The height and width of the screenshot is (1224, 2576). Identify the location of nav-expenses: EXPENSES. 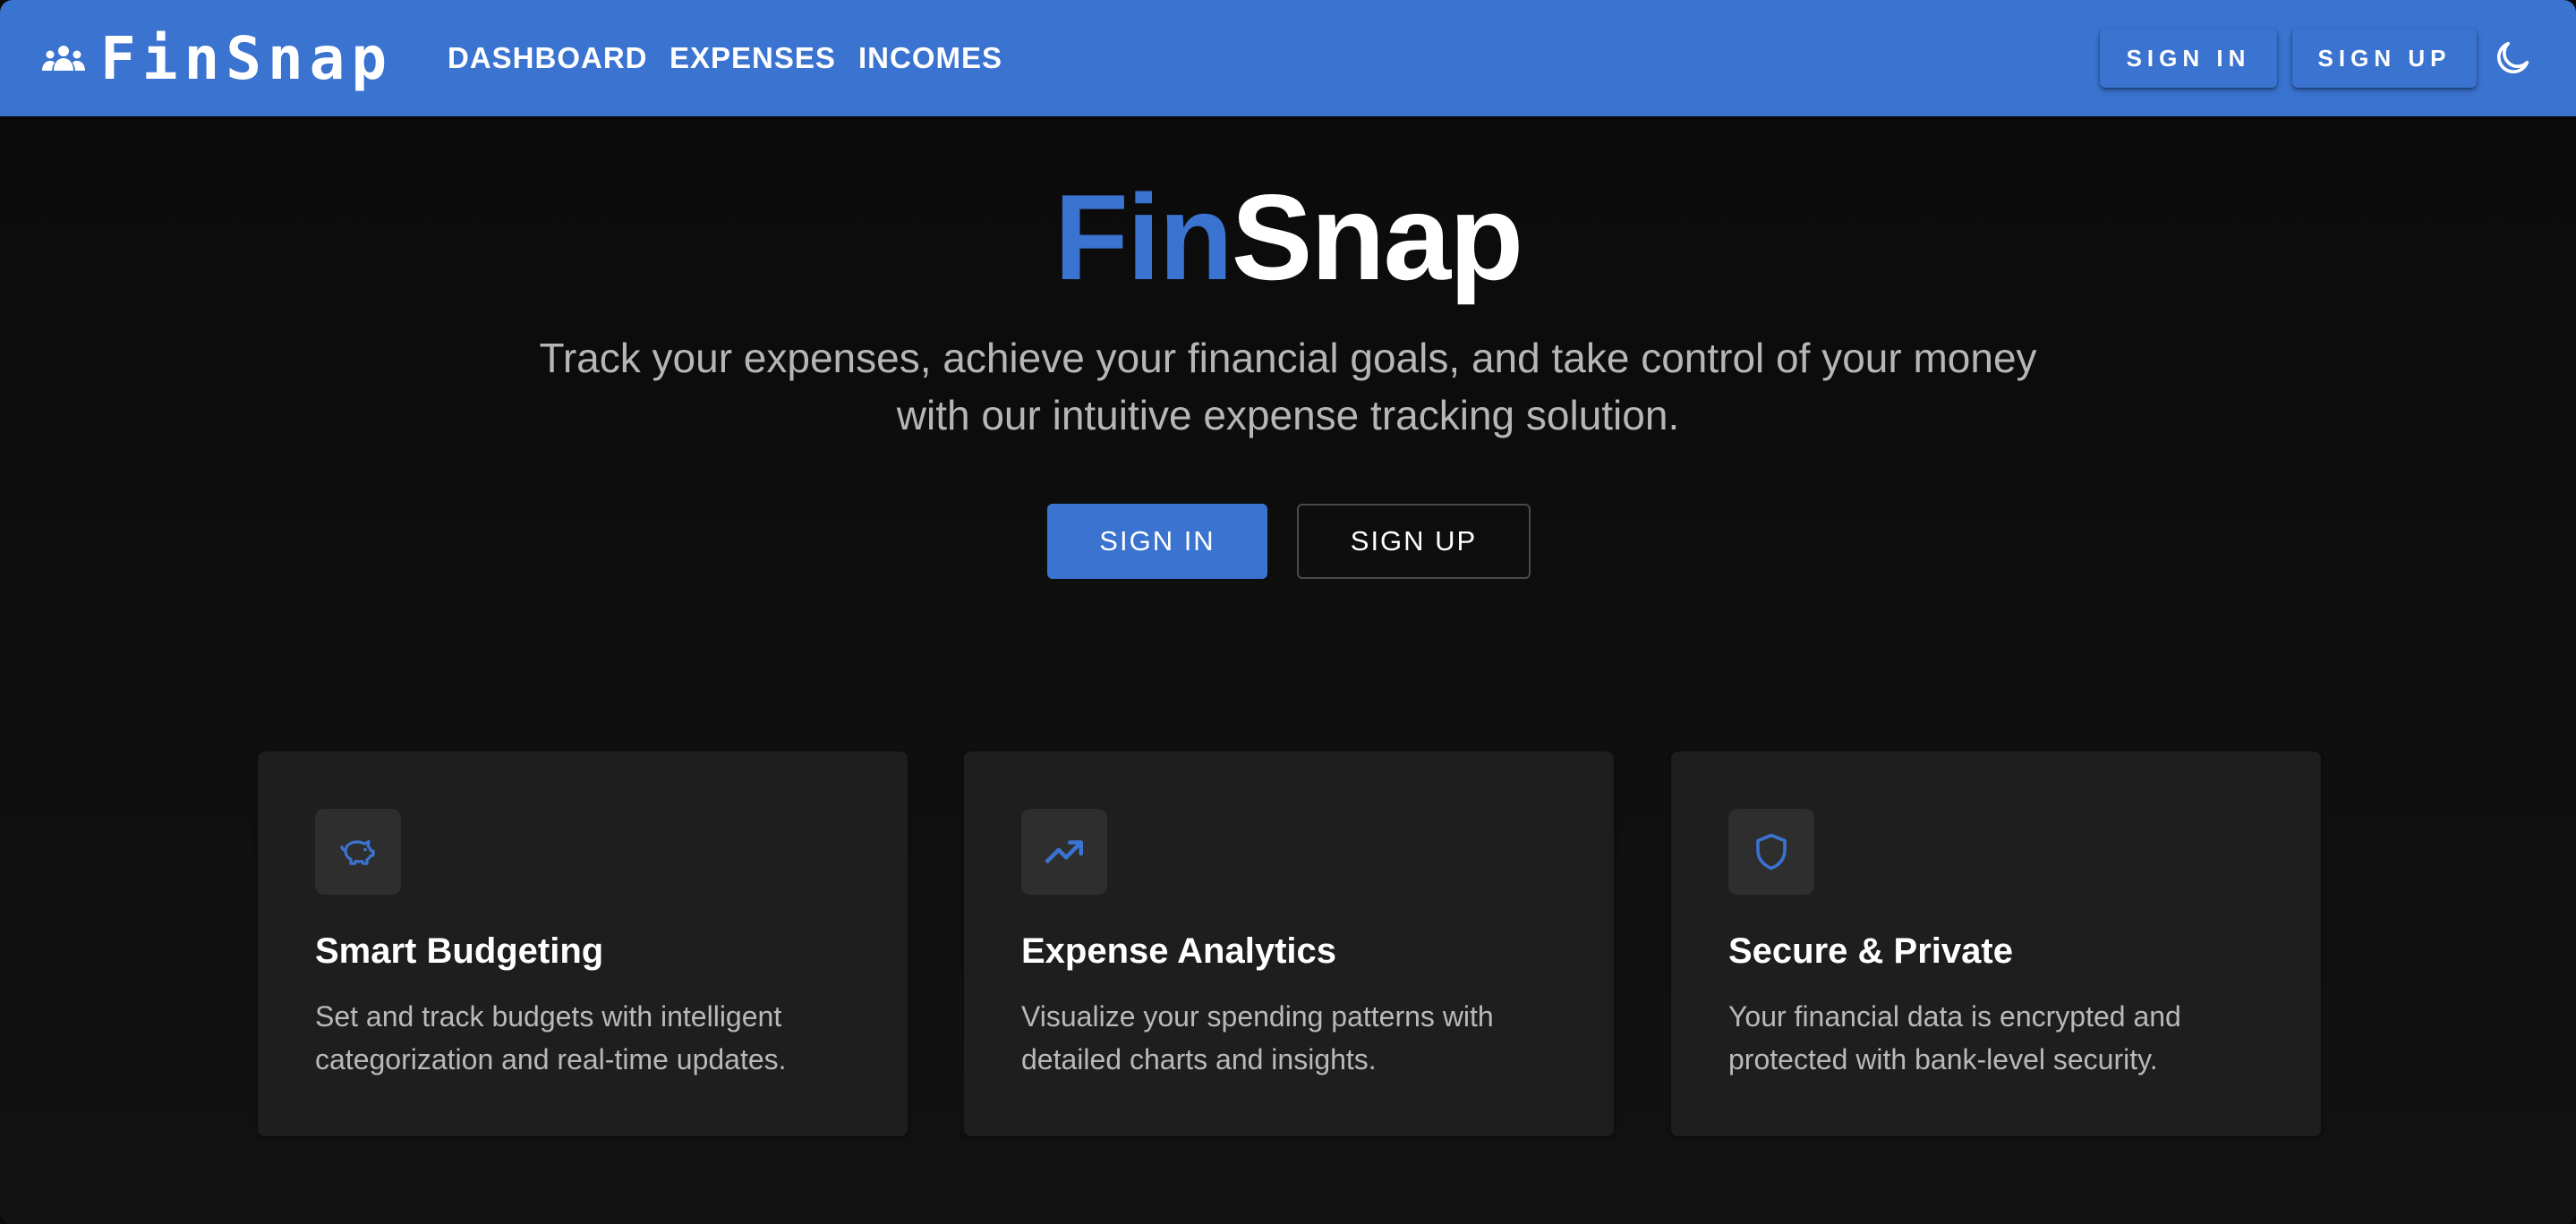
(753, 58).